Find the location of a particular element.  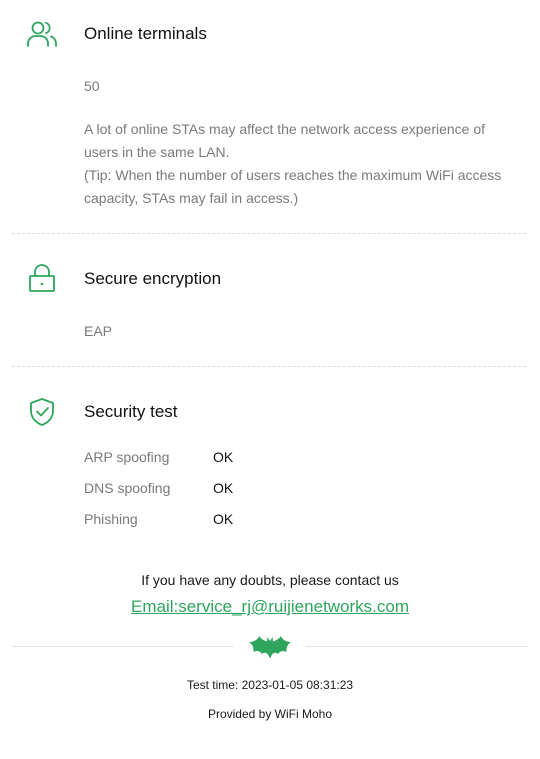

contact-email-link: Email:service_rj@ruijienetworks.com is located at coordinates (270, 606).